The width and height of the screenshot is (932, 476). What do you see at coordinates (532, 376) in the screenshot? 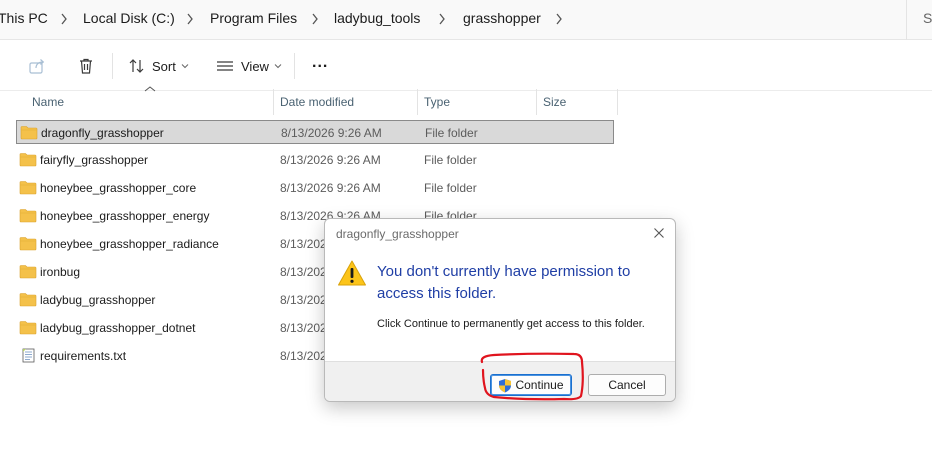
I see `annotation-circle` at bounding box center [532, 376].